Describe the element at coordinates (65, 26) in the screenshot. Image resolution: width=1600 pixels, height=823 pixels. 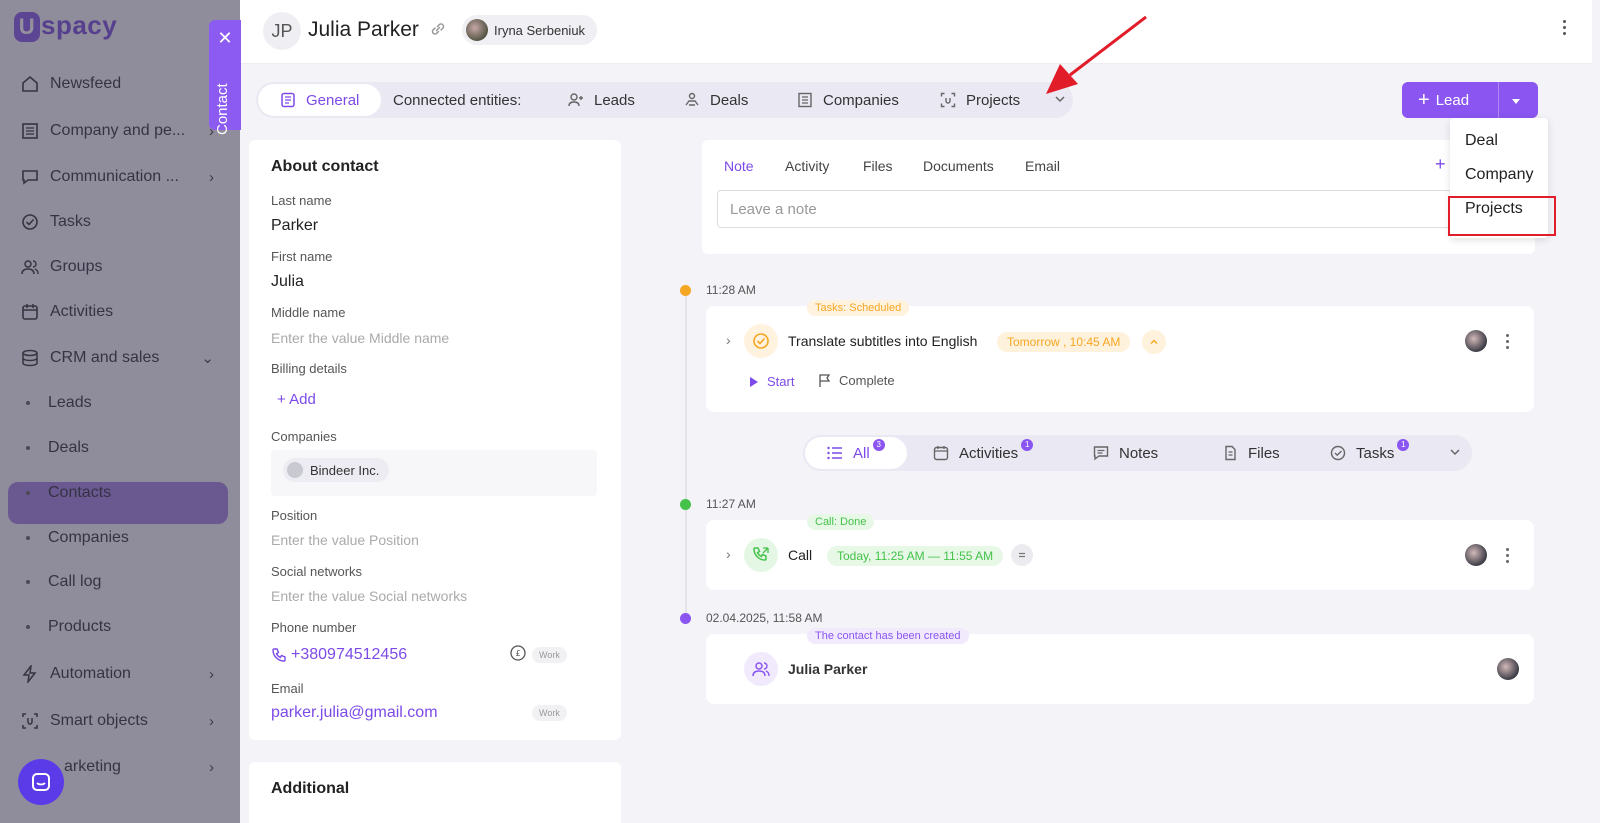
I see `uspacy-logo: Uspacy` at that location.